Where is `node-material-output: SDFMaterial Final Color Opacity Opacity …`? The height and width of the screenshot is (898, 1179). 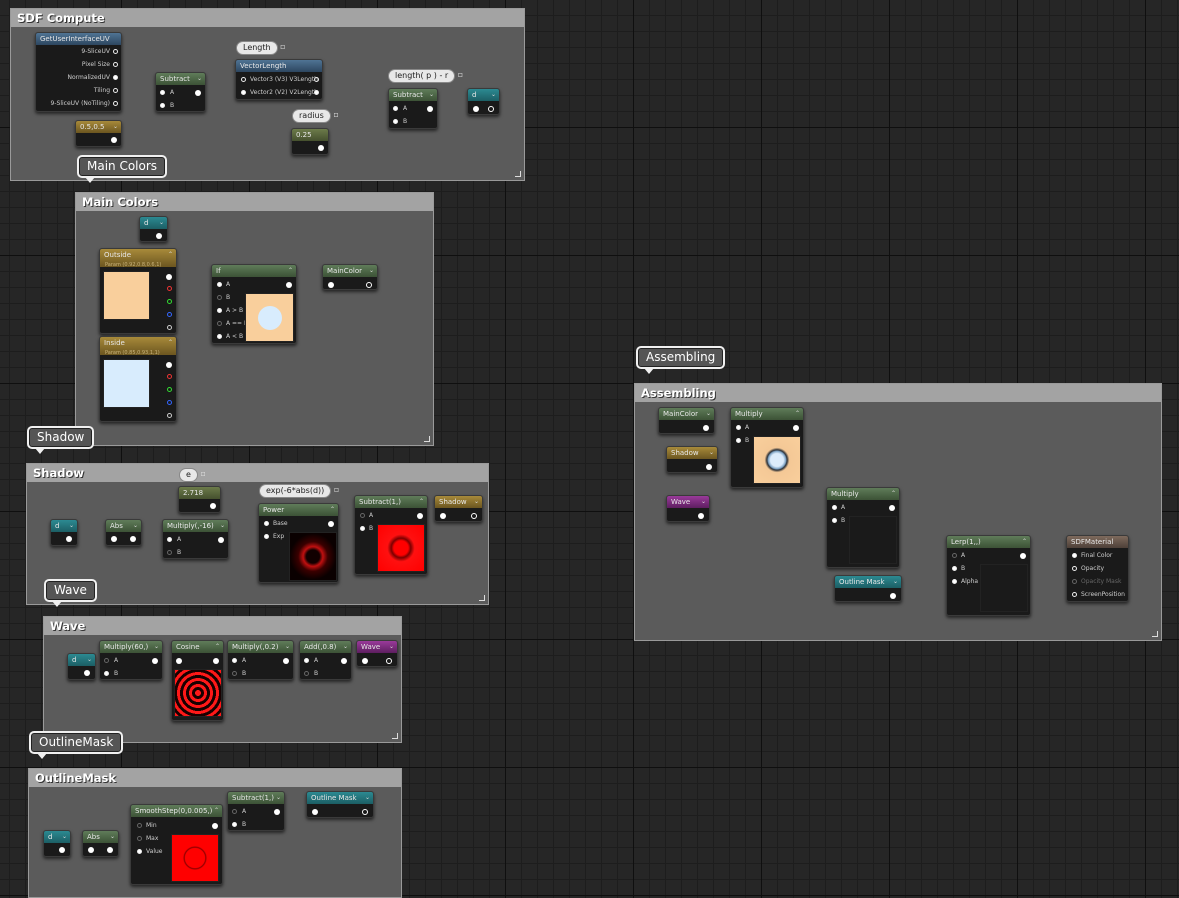
node-material-output: SDFMaterial Final Color Opacity Opacity … is located at coordinates (1097, 568).